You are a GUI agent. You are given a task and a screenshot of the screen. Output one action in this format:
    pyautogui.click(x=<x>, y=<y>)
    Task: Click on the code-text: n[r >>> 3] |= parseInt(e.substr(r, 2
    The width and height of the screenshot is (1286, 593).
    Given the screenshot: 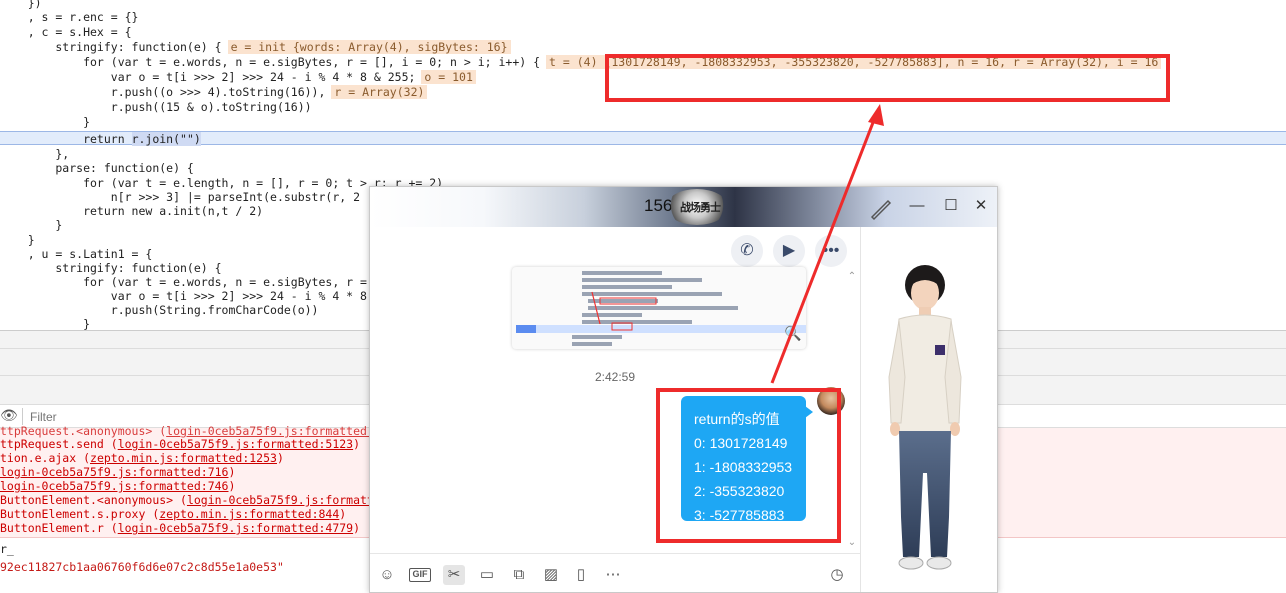 What is the action you would take?
    pyautogui.click(x=180, y=197)
    